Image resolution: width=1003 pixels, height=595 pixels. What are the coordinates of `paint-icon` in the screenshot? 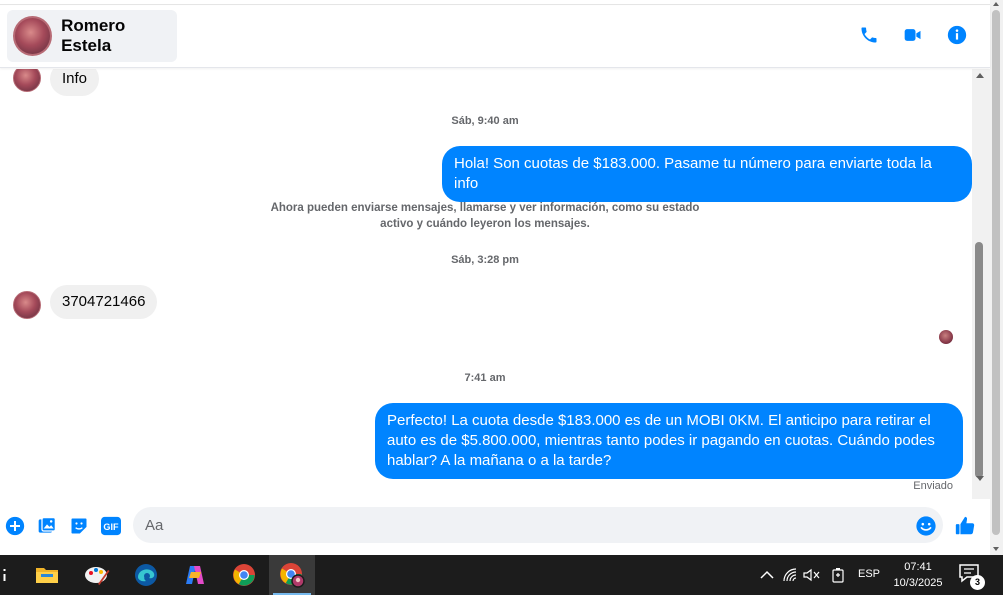 It's located at (97, 575).